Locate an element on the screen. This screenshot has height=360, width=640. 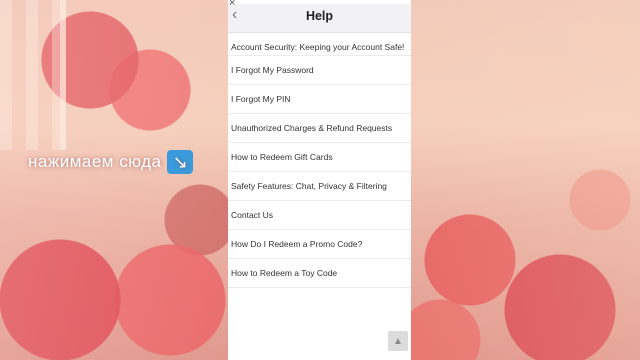
help-item-forgot-pin: I Forgot My PIN is located at coordinates (319, 99).